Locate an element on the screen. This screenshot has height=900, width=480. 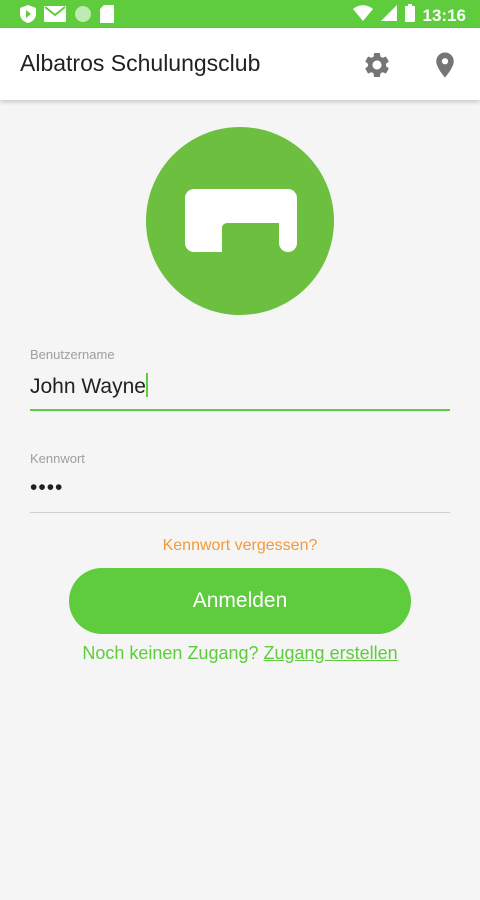
system-icons: 13:16 is located at coordinates (409, 15).